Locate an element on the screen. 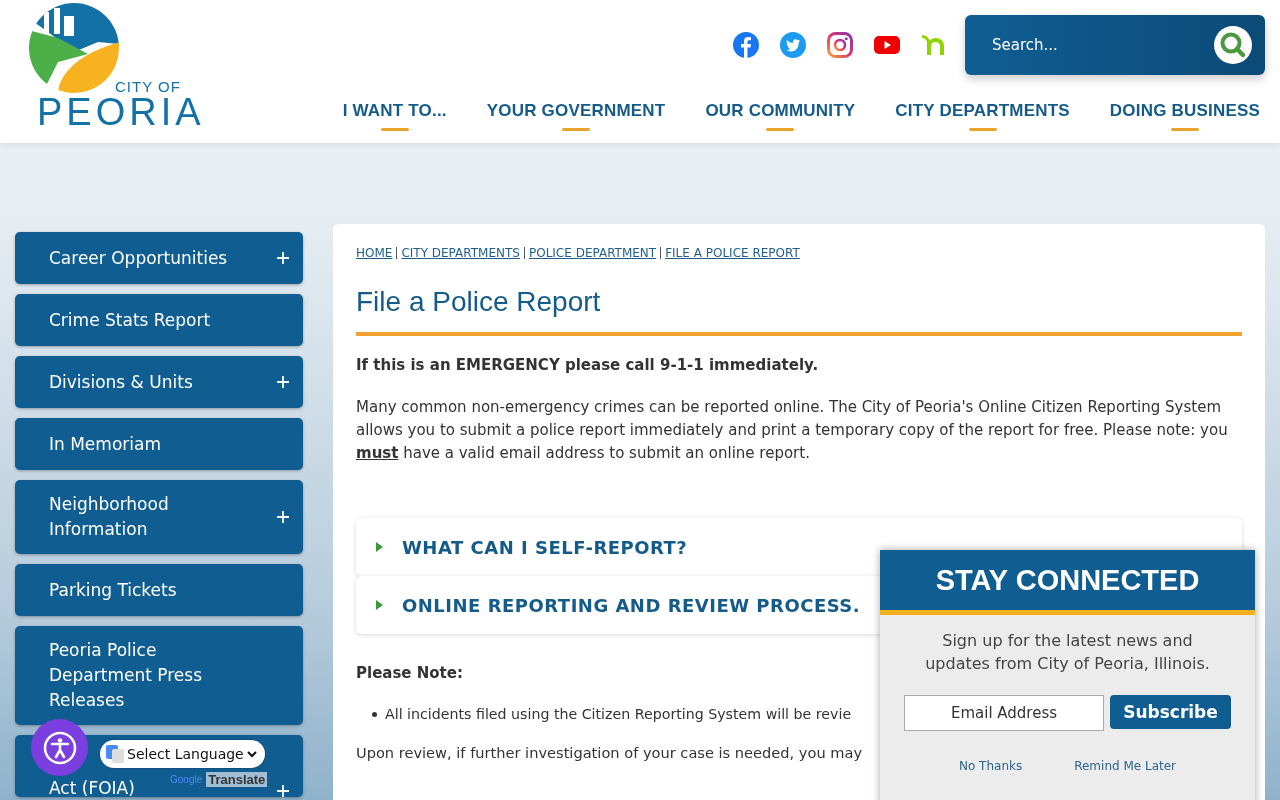 The height and width of the screenshot is (800, 1280). breadcrumb-link: CITY DEPARTMENTS is located at coordinates (460, 253).